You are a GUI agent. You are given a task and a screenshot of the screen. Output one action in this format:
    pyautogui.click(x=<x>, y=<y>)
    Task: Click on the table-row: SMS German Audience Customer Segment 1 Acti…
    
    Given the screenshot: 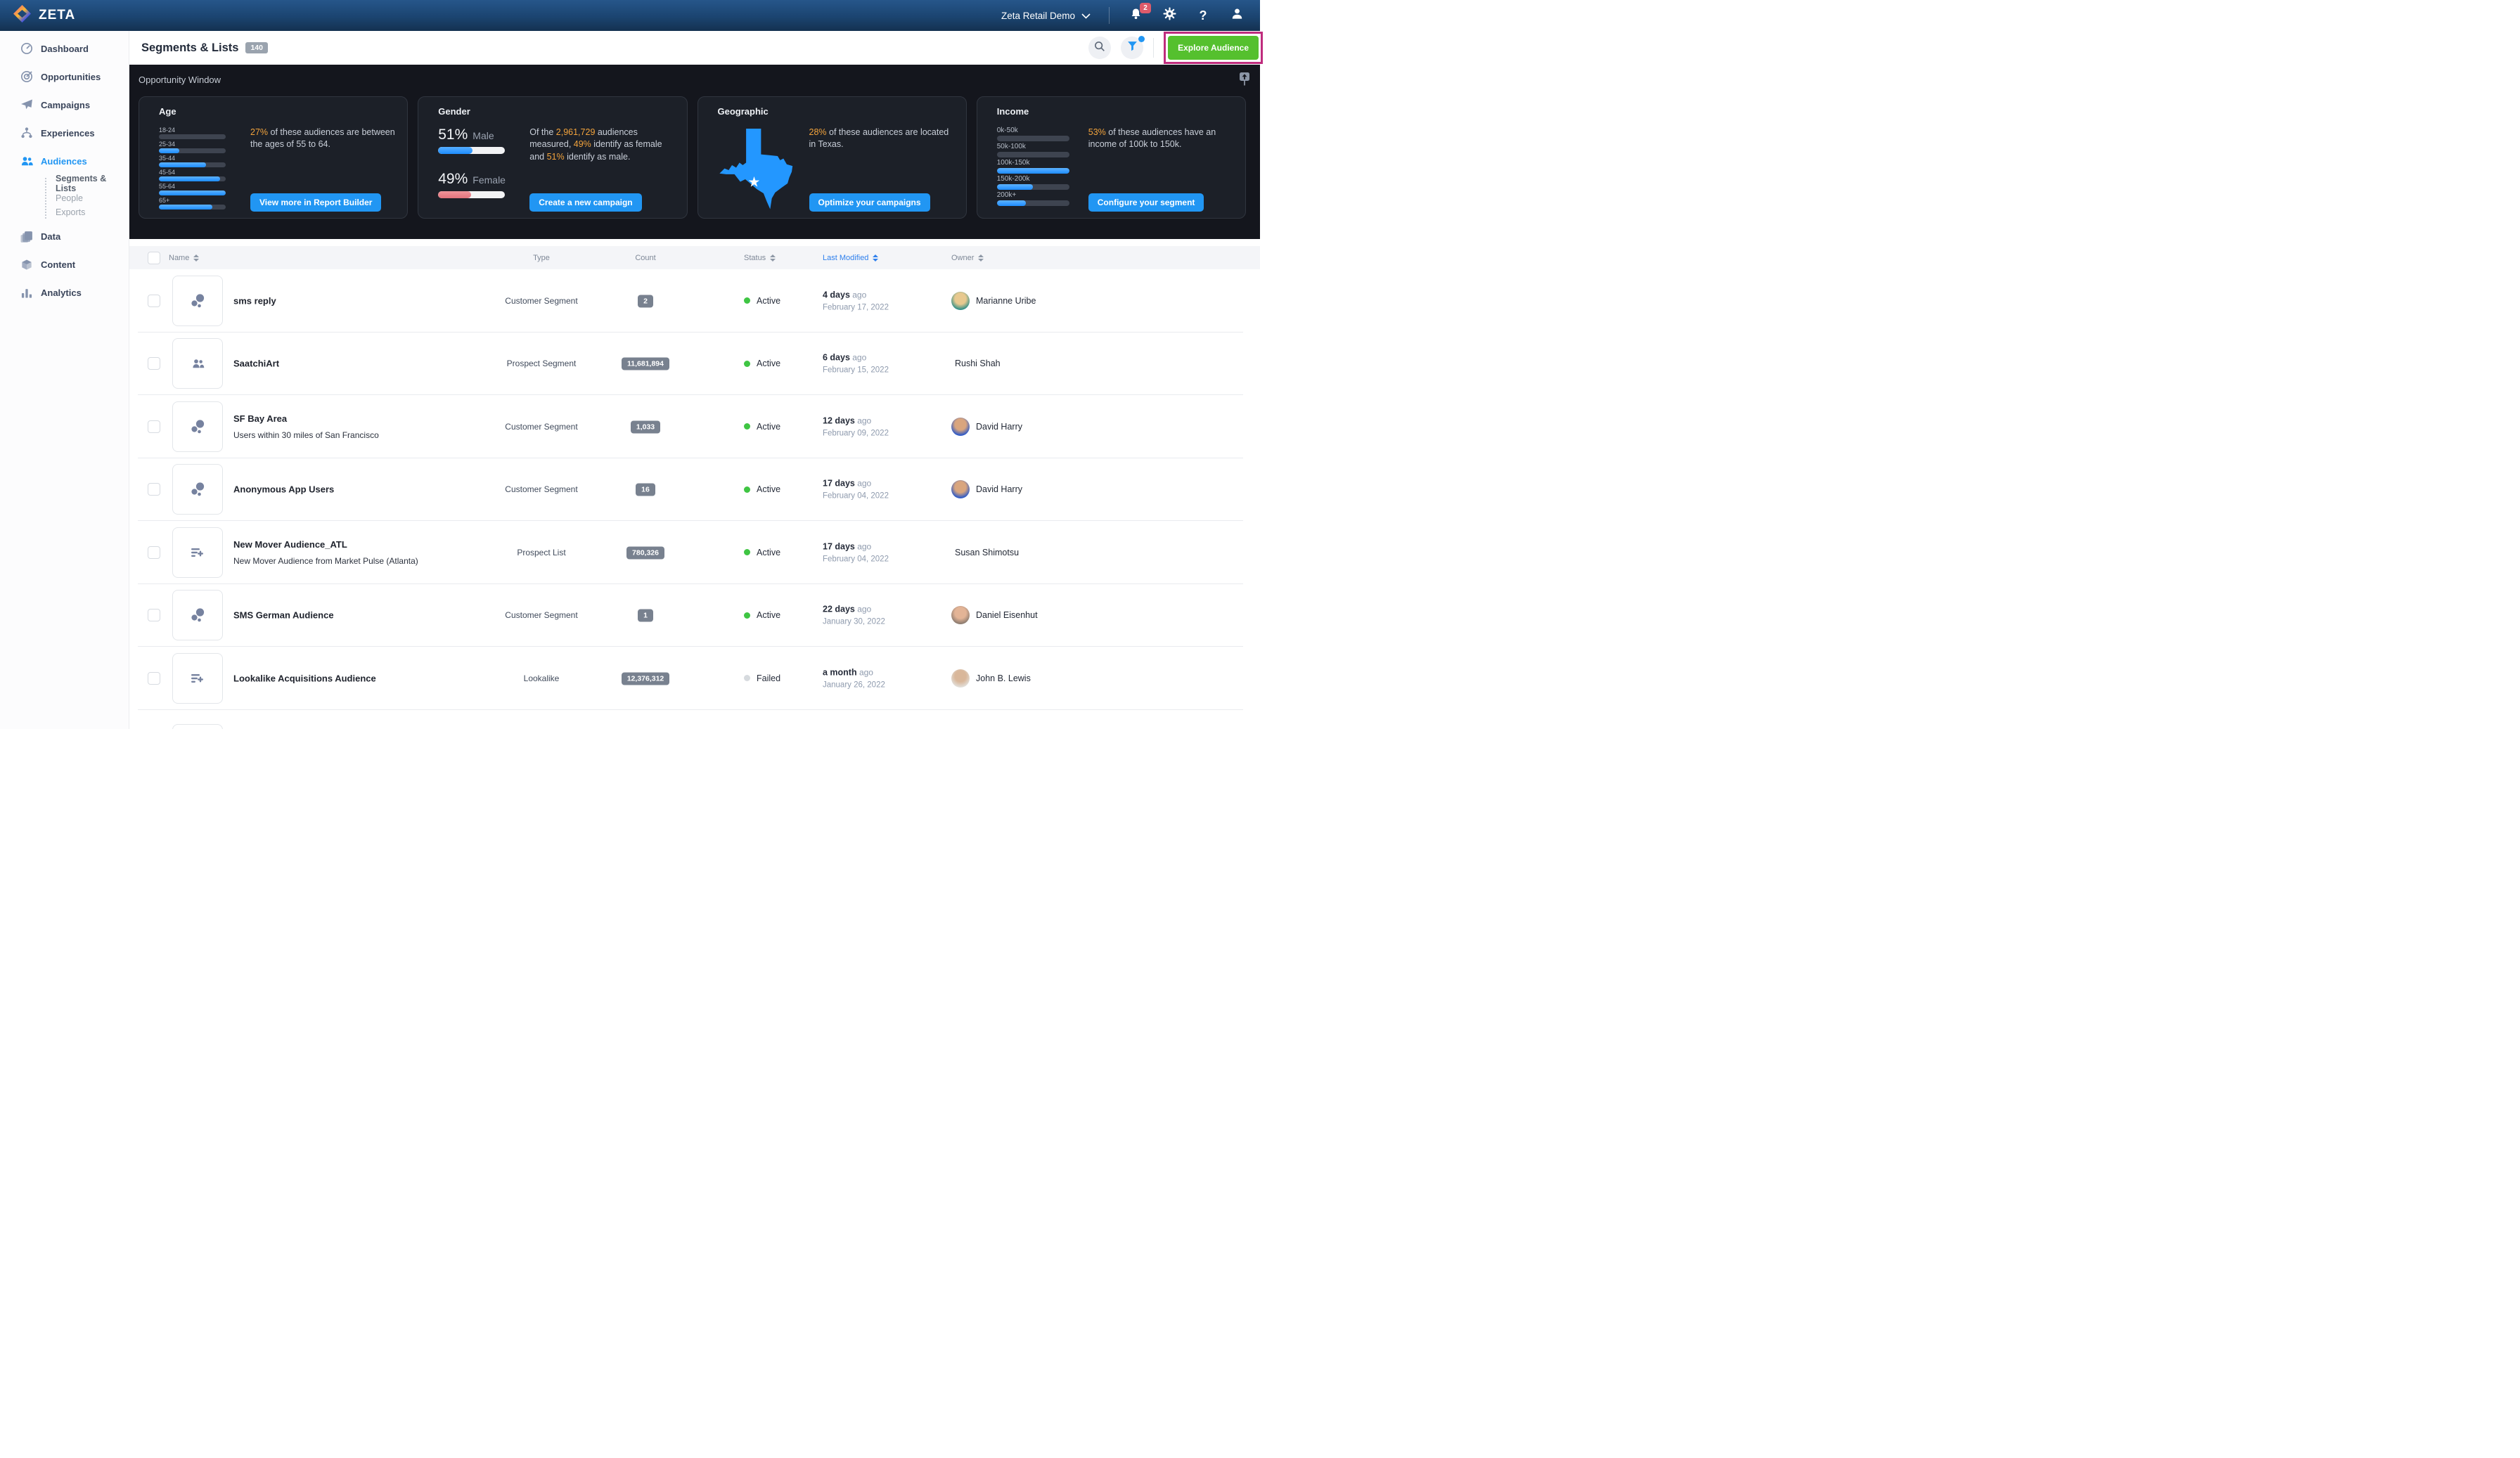 What is the action you would take?
    pyautogui.click(x=694, y=615)
    